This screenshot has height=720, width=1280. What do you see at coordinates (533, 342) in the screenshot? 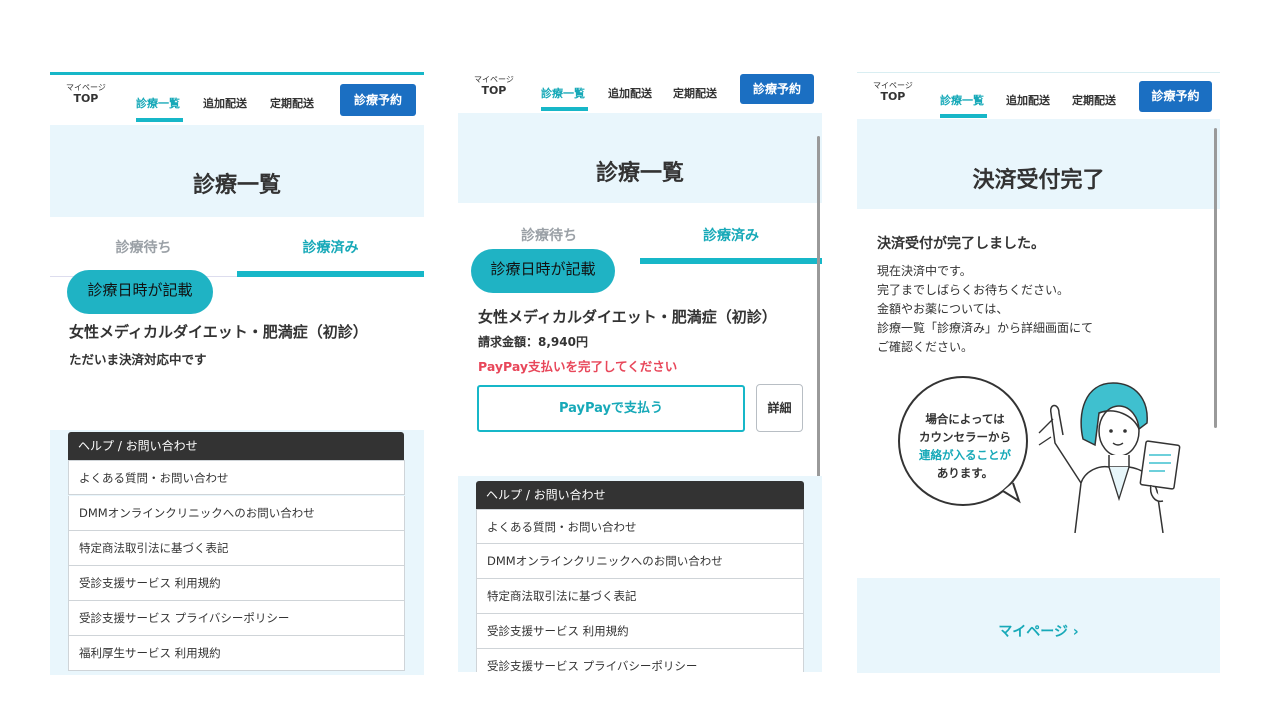
I see `billing-amount: 請求金額：8,940円` at bounding box center [533, 342].